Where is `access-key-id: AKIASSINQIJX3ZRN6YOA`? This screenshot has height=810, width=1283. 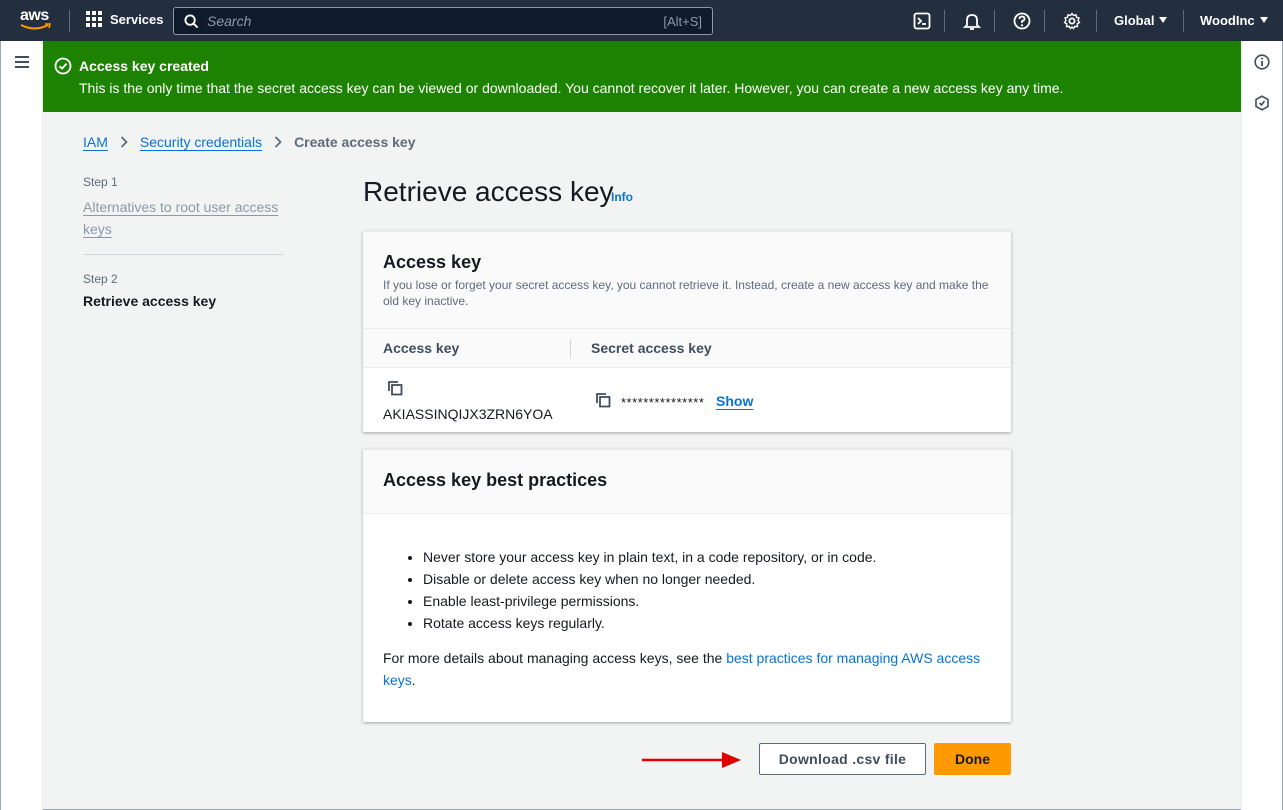 access-key-id: AKIASSINQIJX3ZRN6YOA is located at coordinates (468, 414).